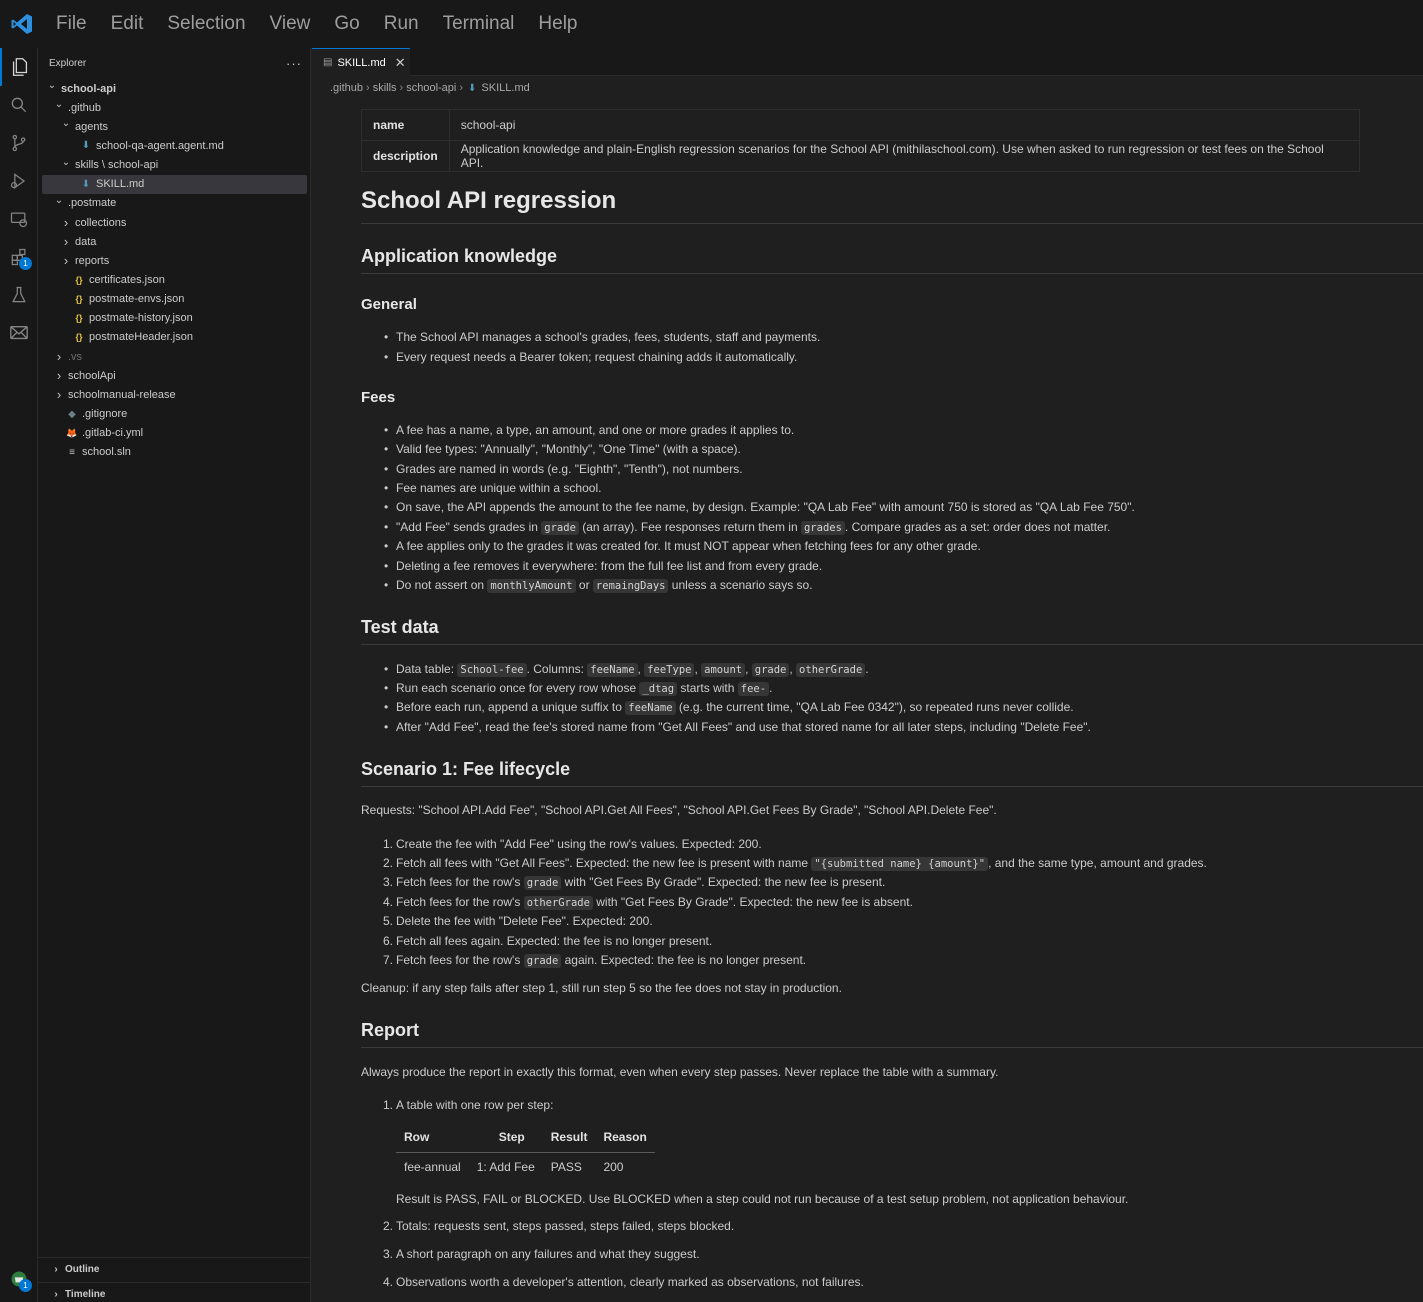 Image resolution: width=1423 pixels, height=1302 pixels. I want to click on tree-item: › collections, so click(174, 222).